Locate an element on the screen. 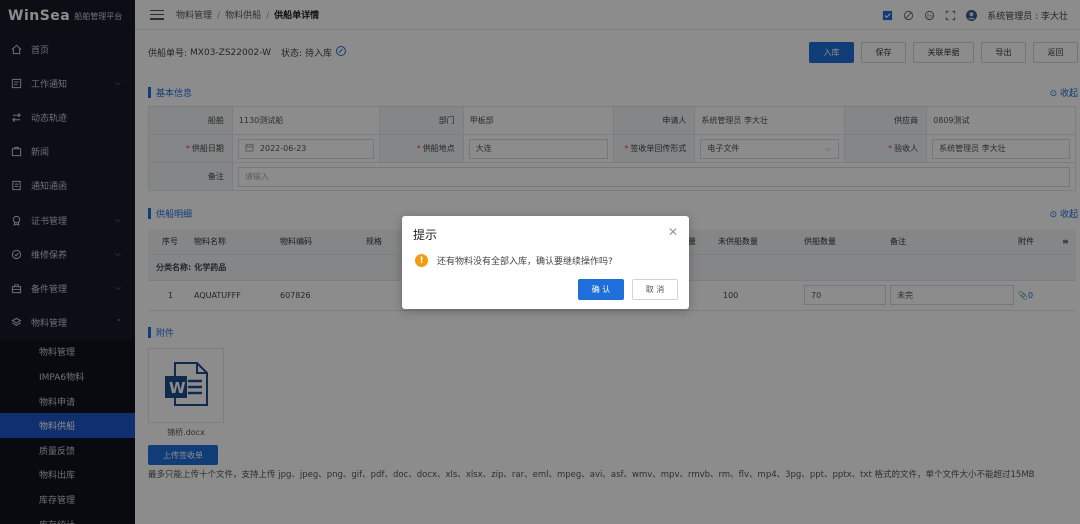 The image size is (1080, 524). warning-icon: ! is located at coordinates (421, 260).